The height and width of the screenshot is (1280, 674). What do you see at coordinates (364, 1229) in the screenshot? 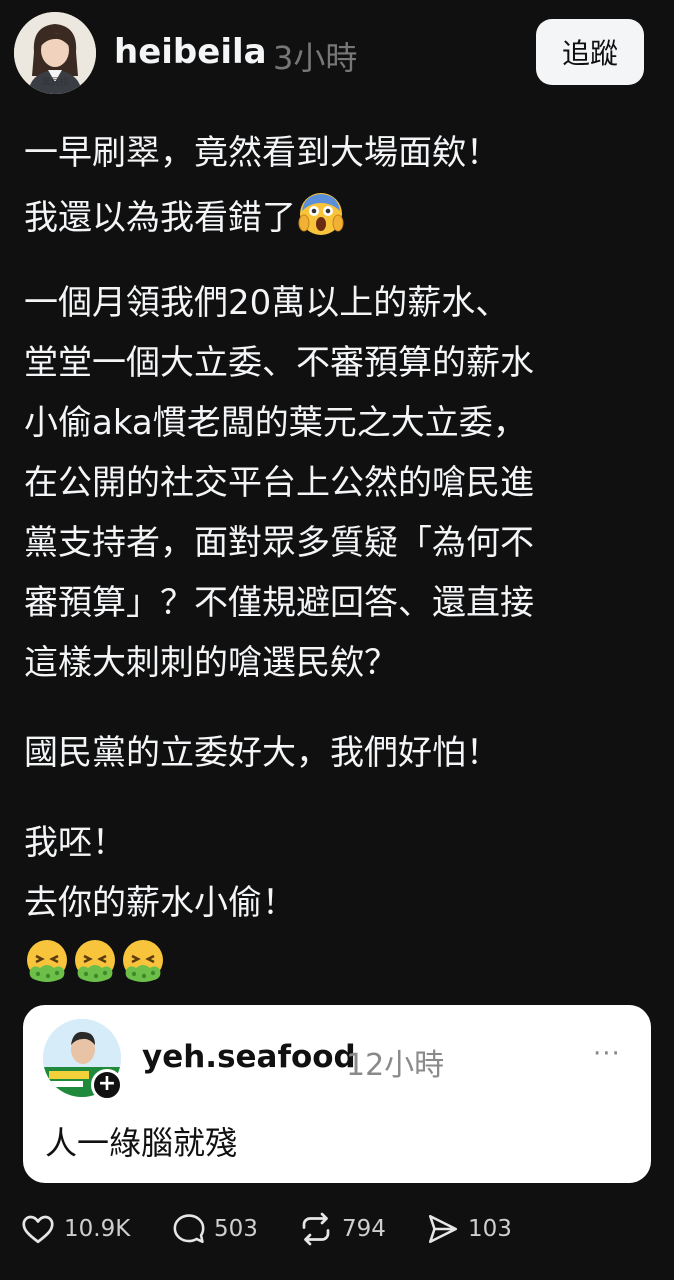
I see `repost-count: 794` at bounding box center [364, 1229].